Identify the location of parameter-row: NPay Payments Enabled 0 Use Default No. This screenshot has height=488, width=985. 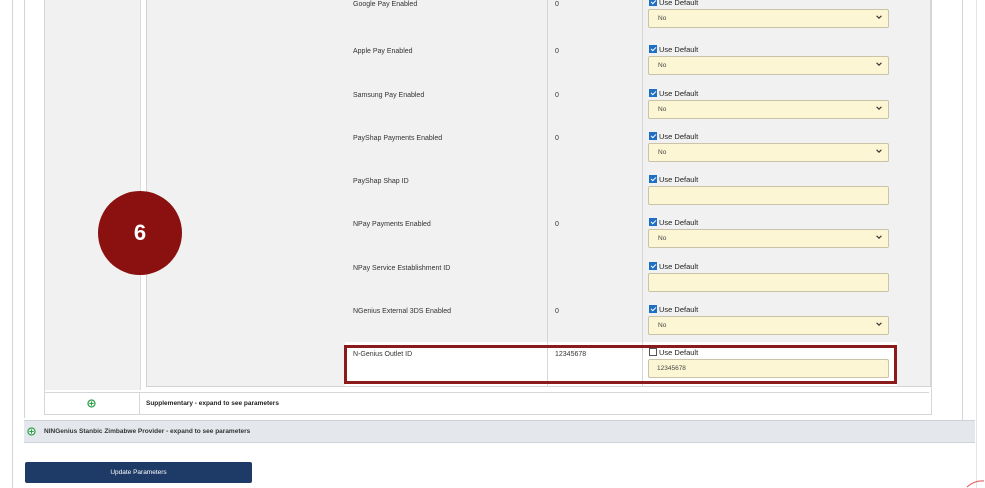
(621, 234).